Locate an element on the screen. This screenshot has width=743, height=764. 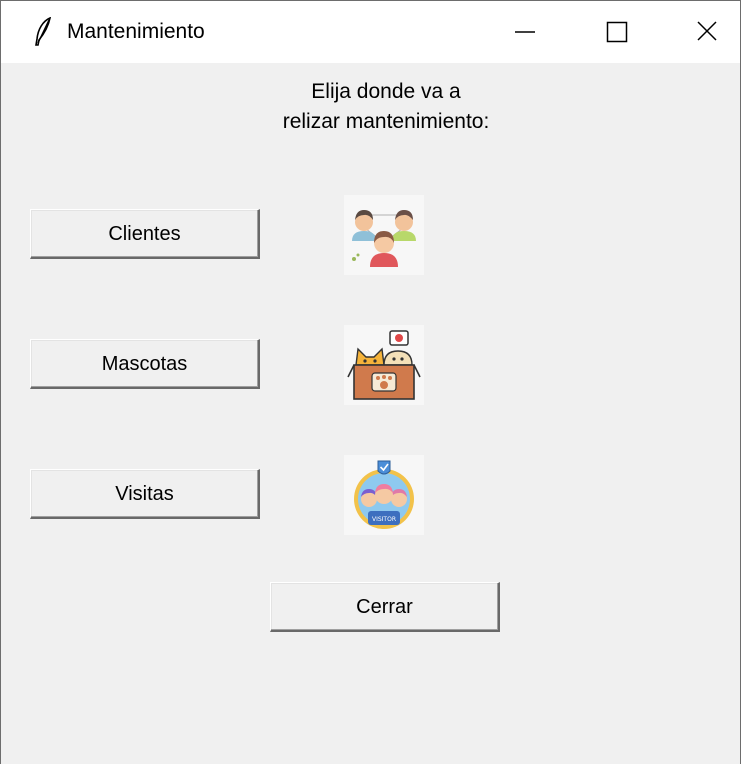
minimize-icon is located at coordinates (525, 32).